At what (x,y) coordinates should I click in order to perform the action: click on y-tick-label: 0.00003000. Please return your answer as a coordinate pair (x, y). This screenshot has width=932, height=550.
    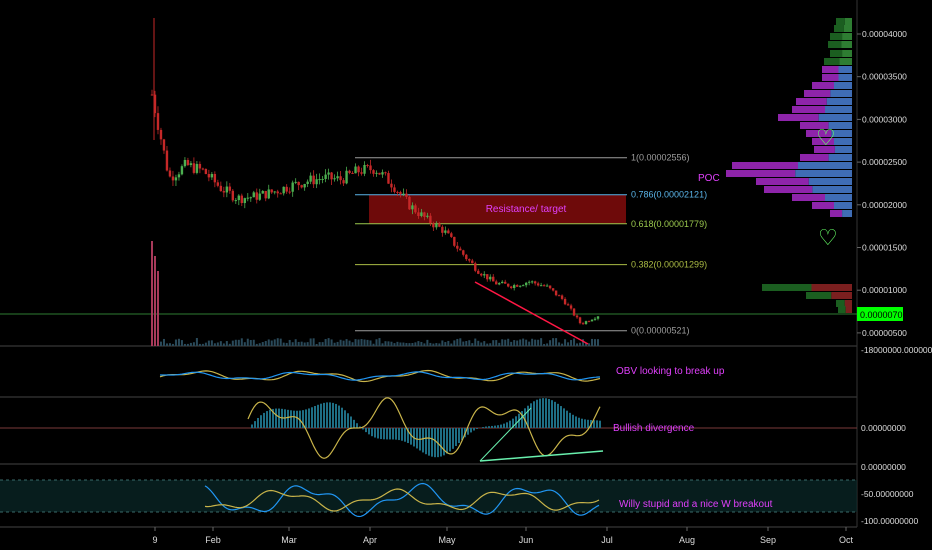
    Looking at the image, I should click on (884, 119).